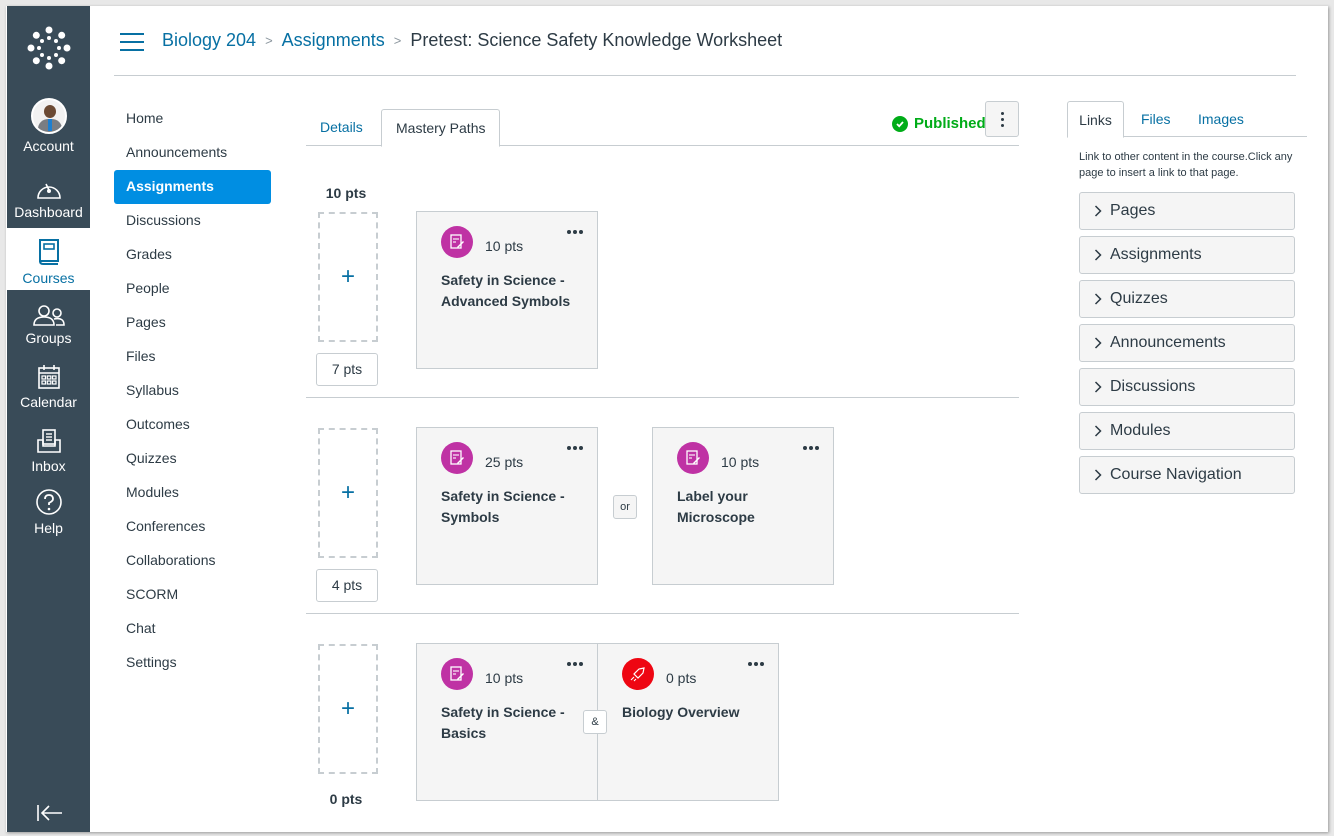 This screenshot has height=836, width=1334. I want to click on global-nav-help: Help, so click(48, 509).